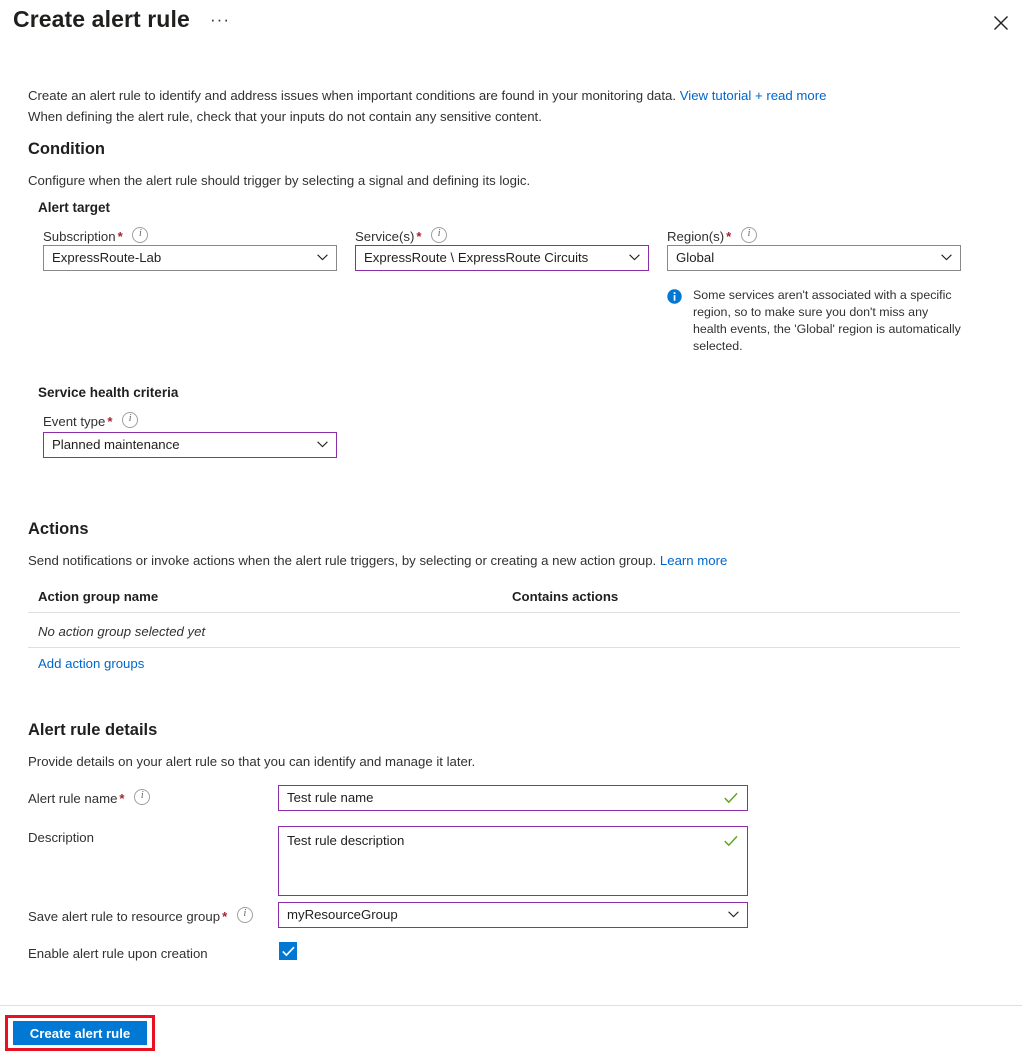  I want to click on close-icon, so click(1001, 23).